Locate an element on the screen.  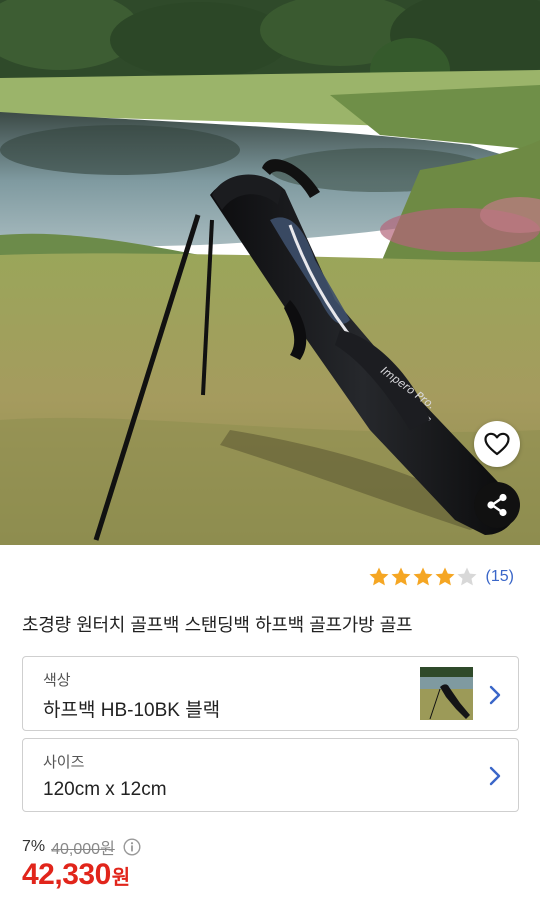
info-icon is located at coordinates (132, 847).